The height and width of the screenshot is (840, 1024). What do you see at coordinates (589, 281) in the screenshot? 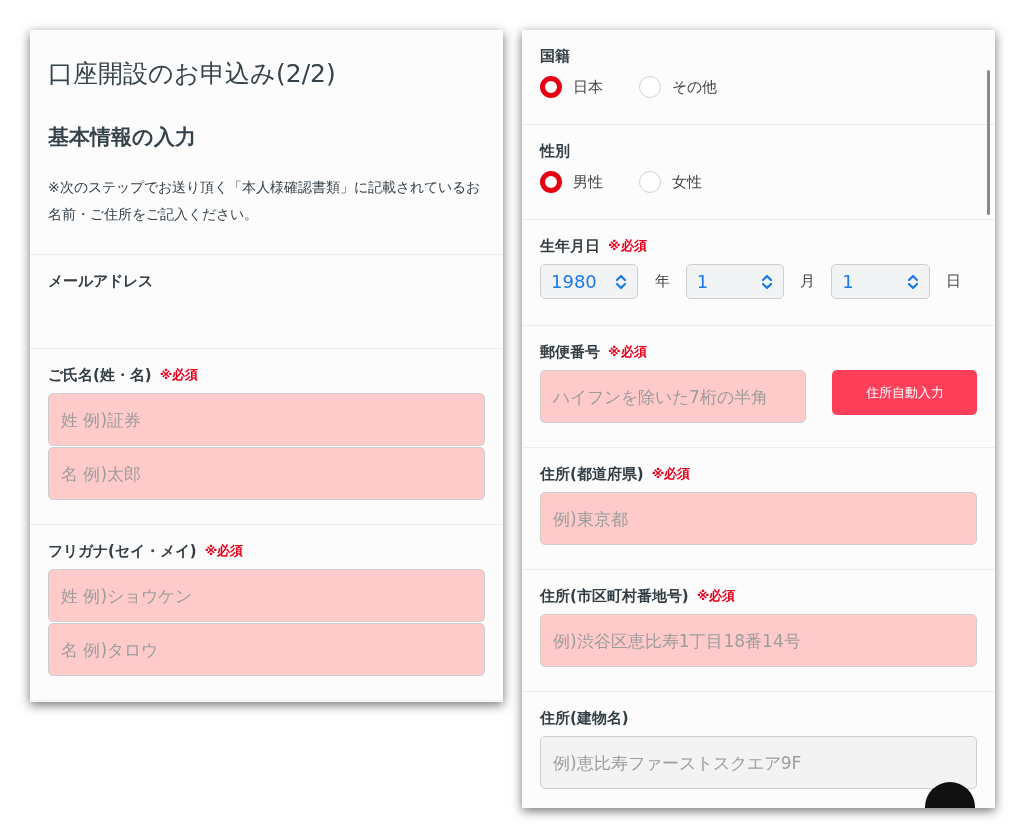
I see `dropdown: 1980` at bounding box center [589, 281].